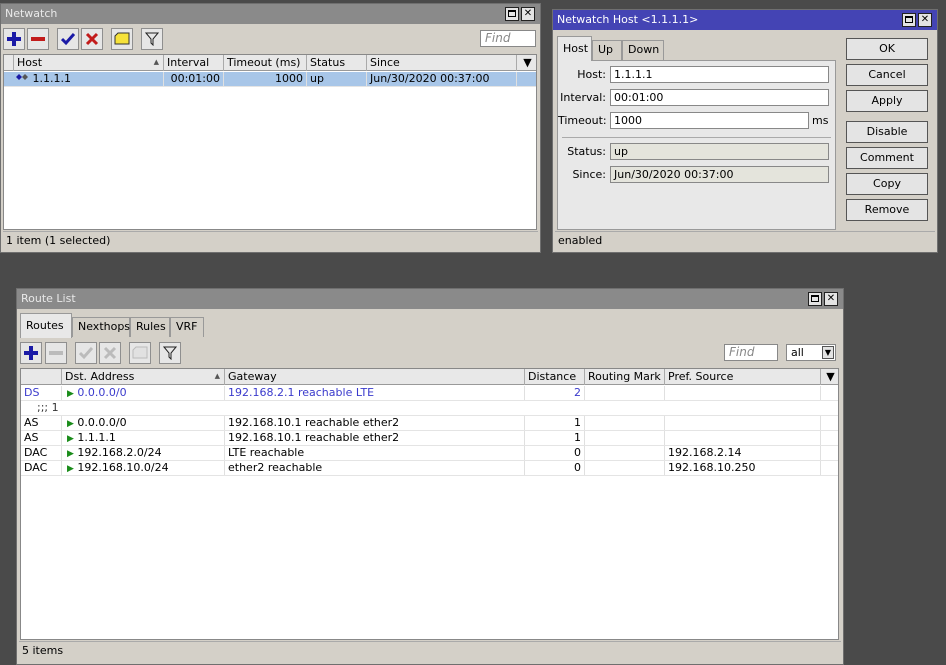 This screenshot has height=665, width=946. I want to click on netwatch-titlebar: Netwatch ✕, so click(270, 14).